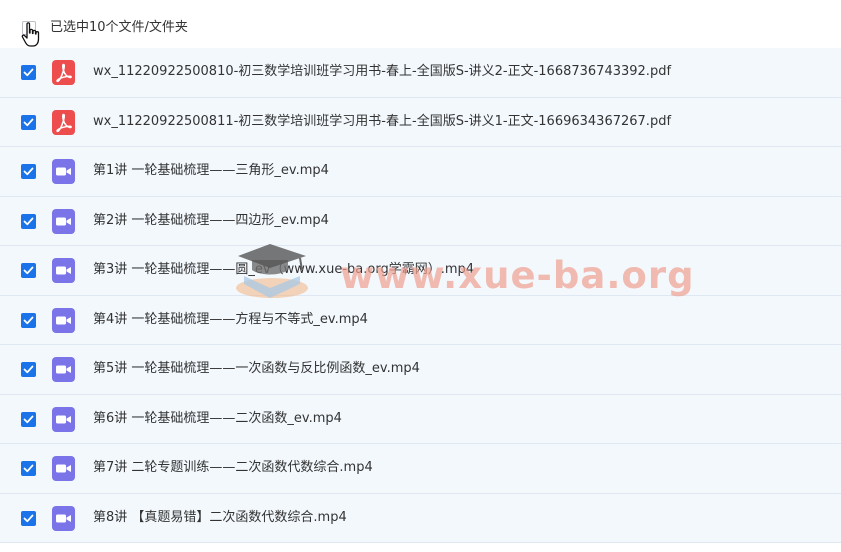  What do you see at coordinates (217, 419) in the screenshot?
I see `file-name: 第6讲 一轮基础梳理——二次函数_ev.mp4` at bounding box center [217, 419].